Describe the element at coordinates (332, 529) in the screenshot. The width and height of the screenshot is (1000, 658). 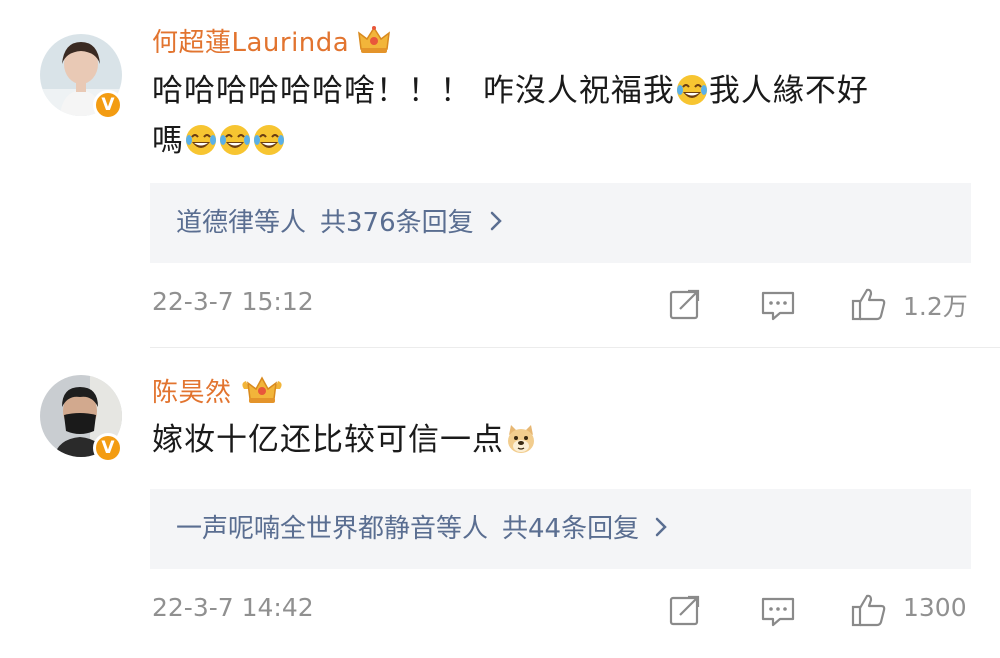
I see `reply-names: 一声呢喃全世界都静音等人` at that location.